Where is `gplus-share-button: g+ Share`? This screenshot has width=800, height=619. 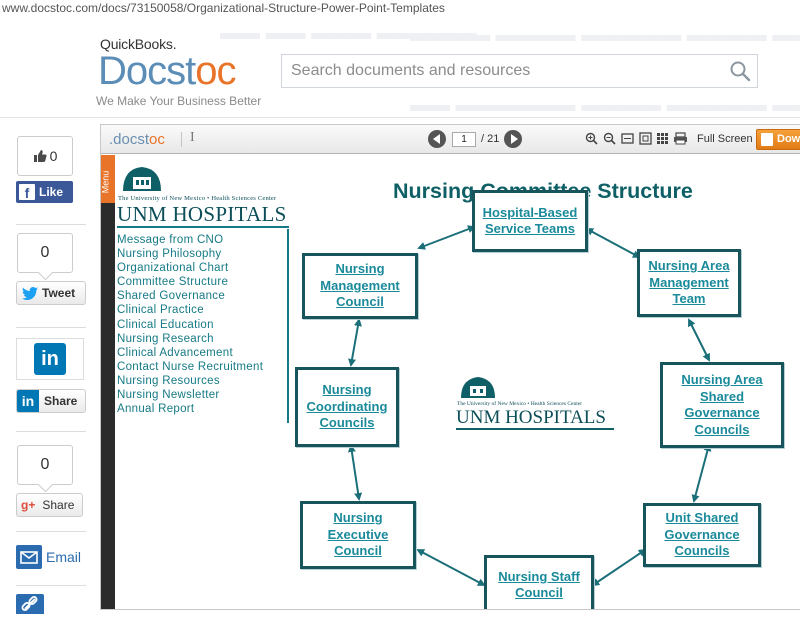
gplus-share-button: g+ Share is located at coordinates (49, 505).